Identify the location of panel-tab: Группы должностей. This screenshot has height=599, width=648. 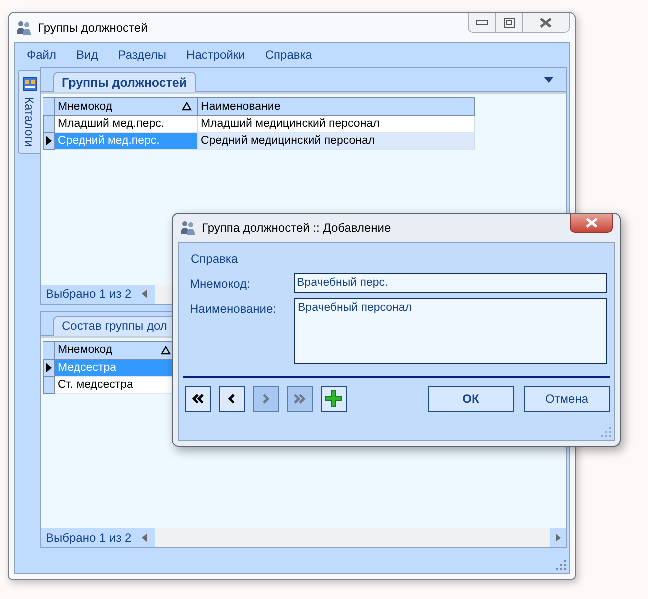
(124, 82).